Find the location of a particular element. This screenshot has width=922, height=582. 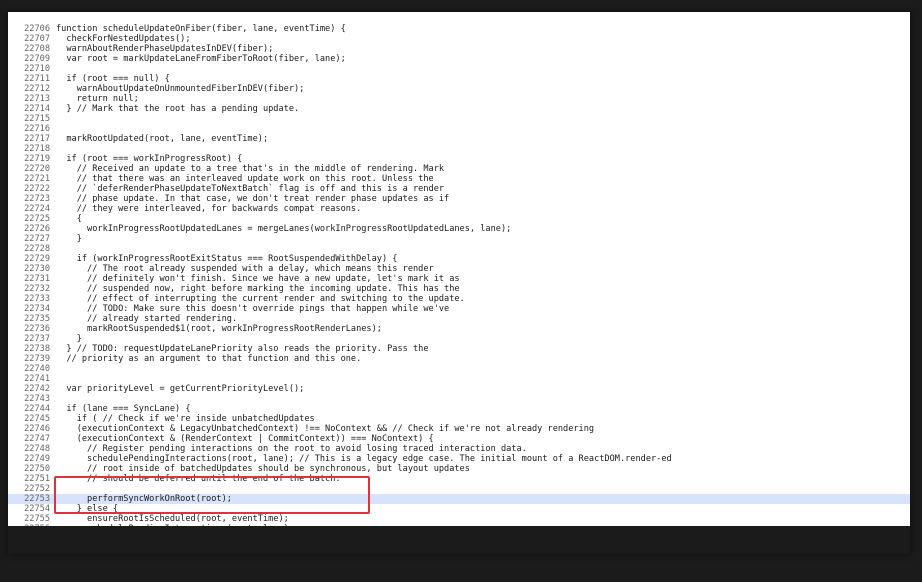

line-number: 22739 is located at coordinates (37, 359).